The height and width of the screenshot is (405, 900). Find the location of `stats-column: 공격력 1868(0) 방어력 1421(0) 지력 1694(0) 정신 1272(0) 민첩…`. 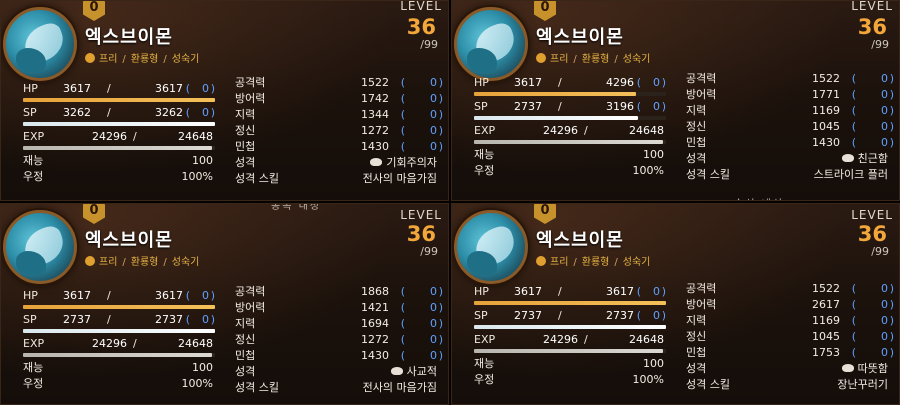

stats-column: 공격력 1868(0) 방어력 1421(0) 지력 1694(0) 정신 1272(0) 민첩… is located at coordinates (339, 340).